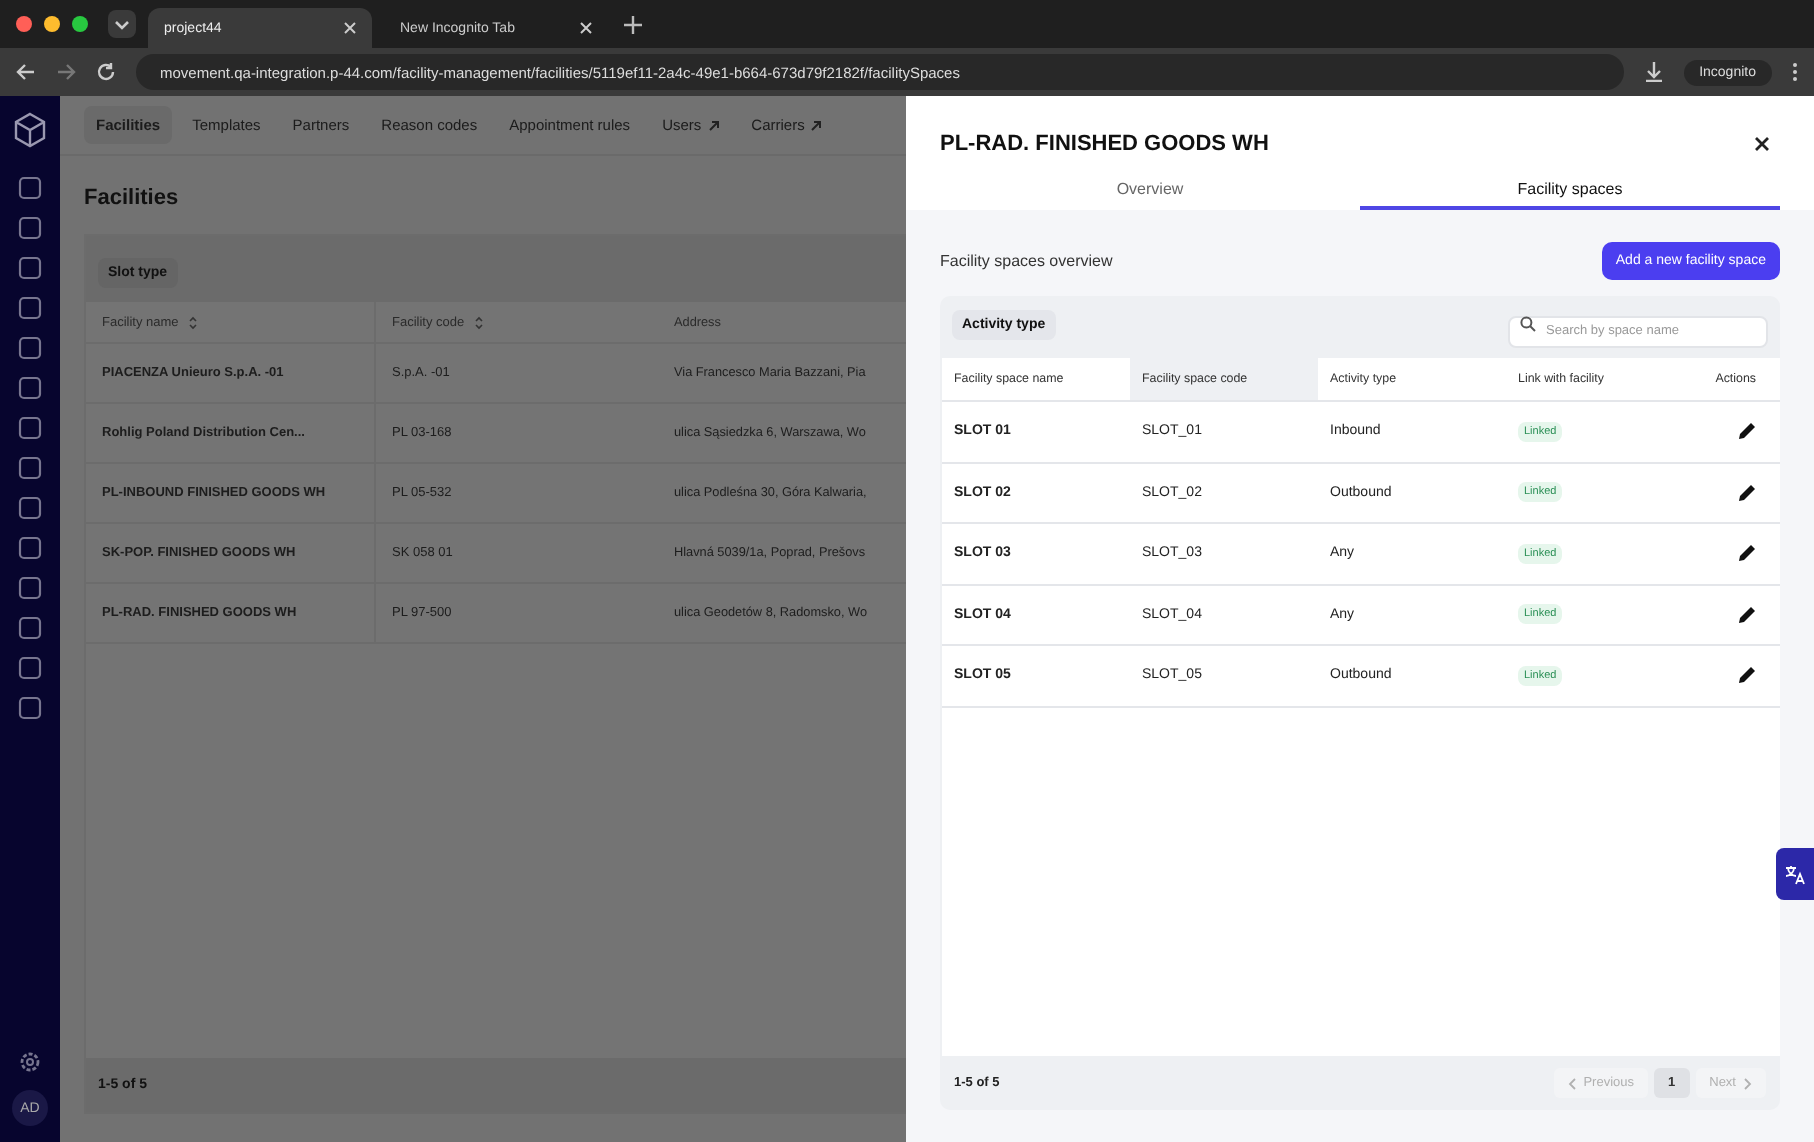 This screenshot has height=1142, width=1814. Describe the element at coordinates (1795, 72) in the screenshot. I see `more-icon` at that location.